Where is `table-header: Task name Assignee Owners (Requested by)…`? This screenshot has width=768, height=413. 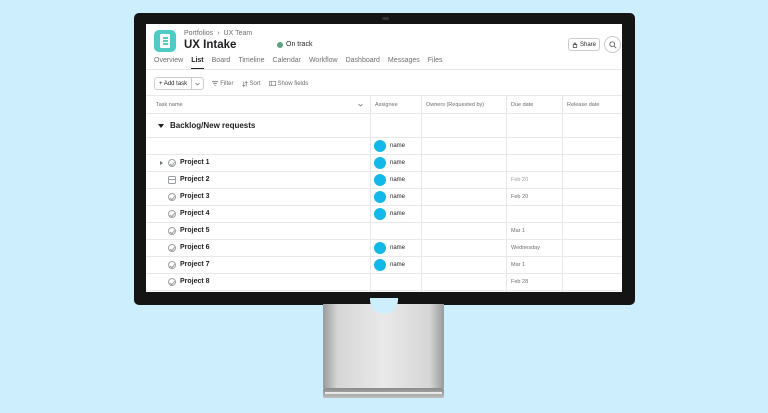
table-header: Task name Assignee Owners (Requested by)… is located at coordinates (384, 105).